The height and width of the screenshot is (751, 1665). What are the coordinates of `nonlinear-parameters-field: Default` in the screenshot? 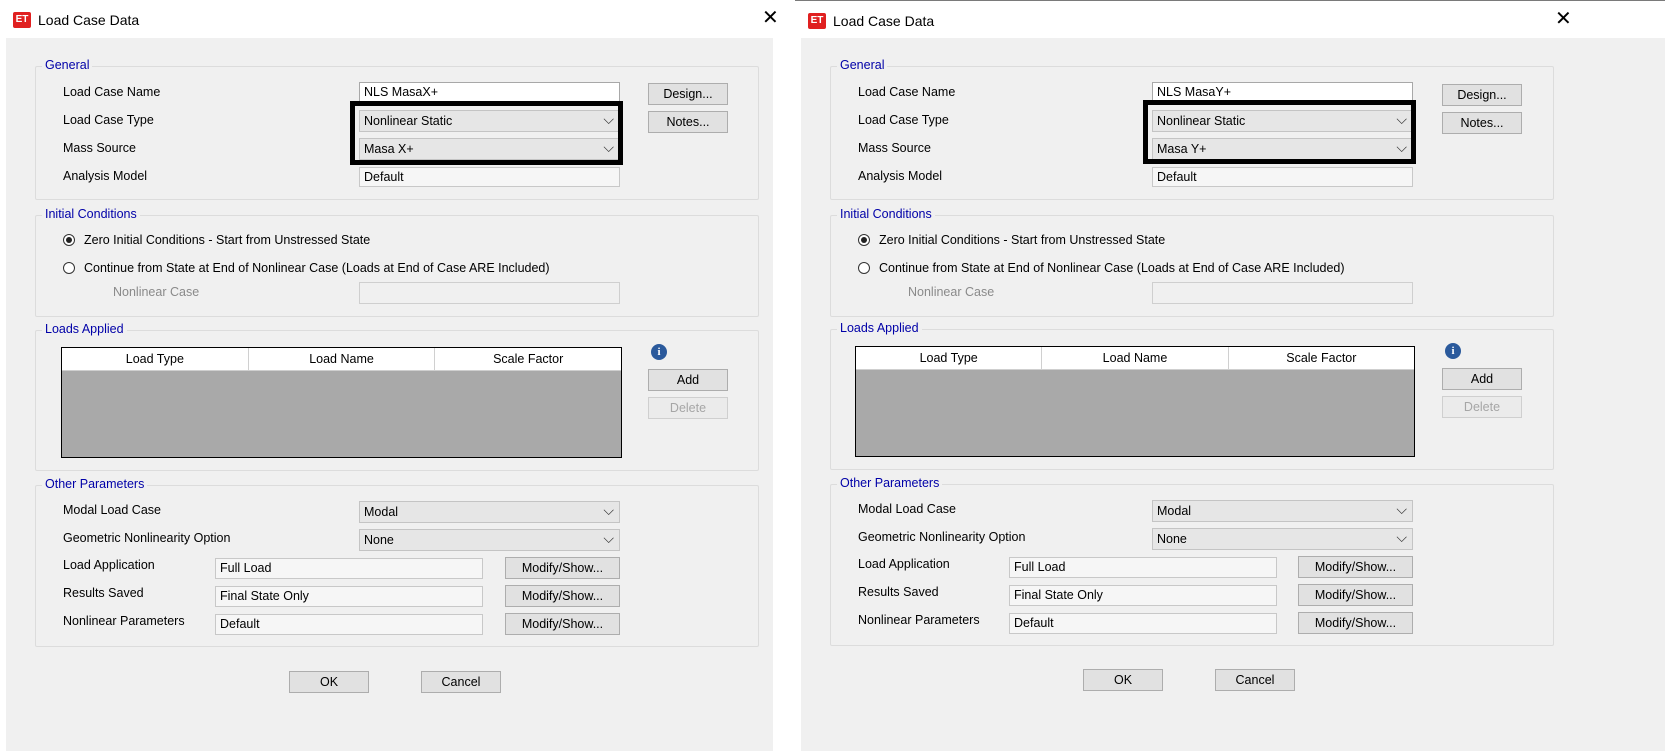 It's located at (1143, 623).